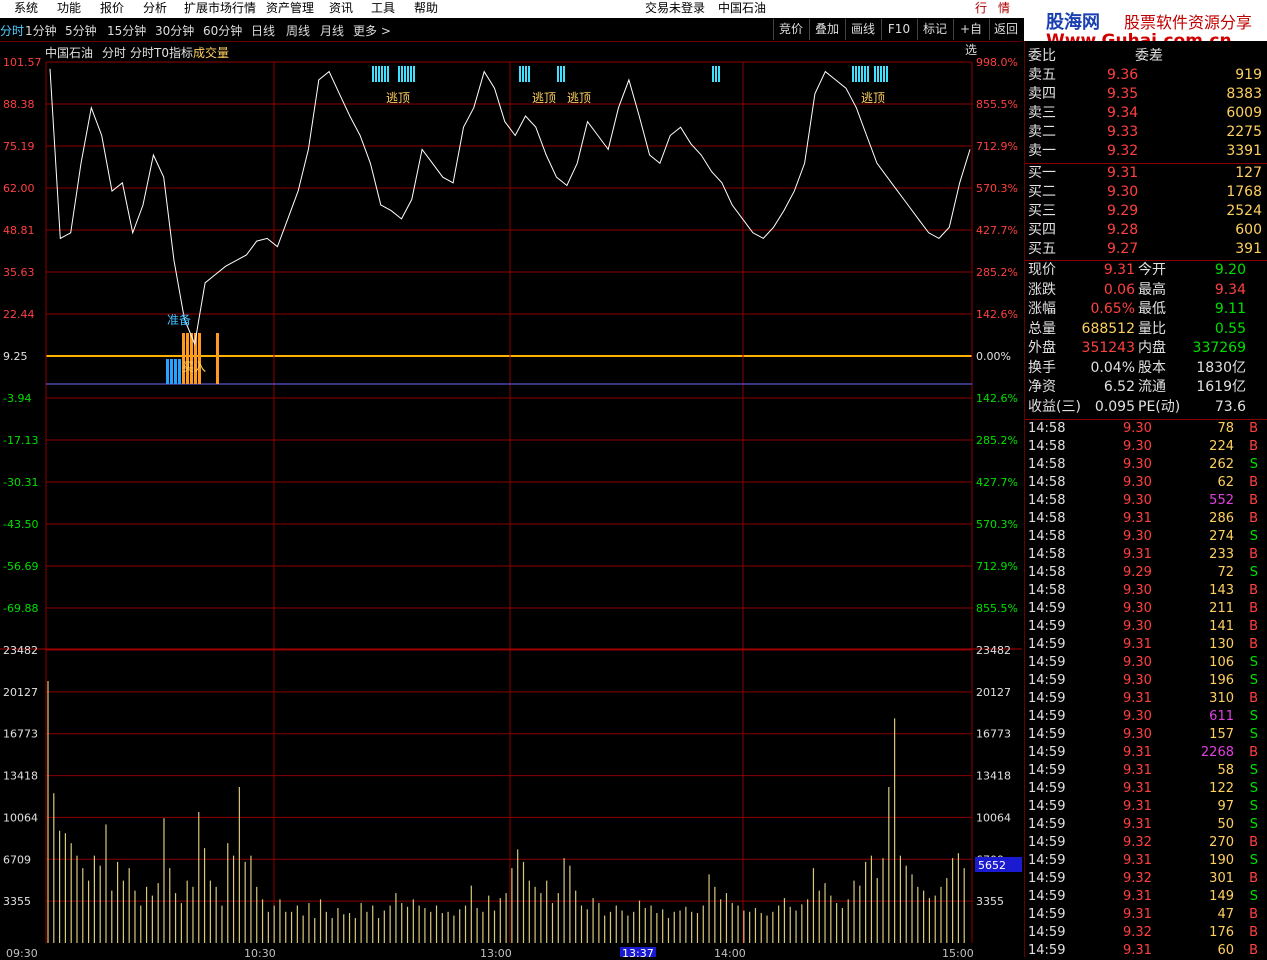 Image resolution: width=1267 pixels, height=960 pixels. I want to click on order-ratio-row: 委比 委差, so click(1146, 56).